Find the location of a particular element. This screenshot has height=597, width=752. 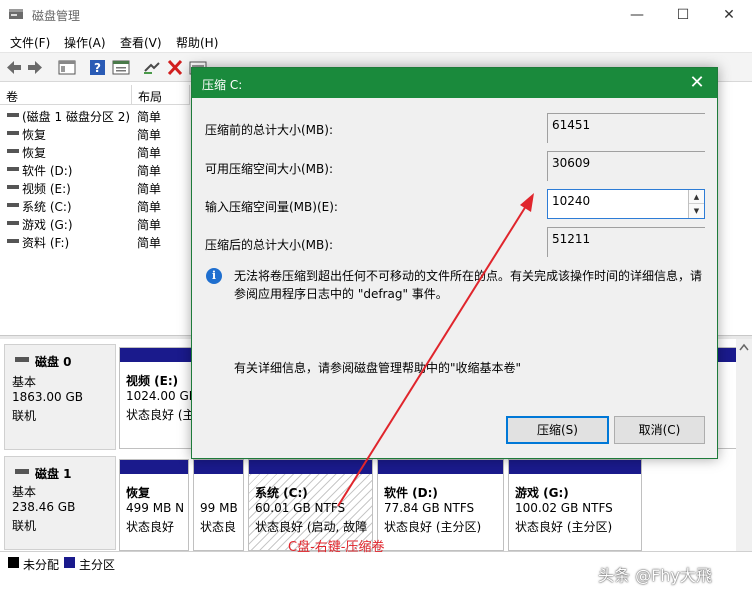

column-header-layout: 布局 is located at coordinates (161, 95).